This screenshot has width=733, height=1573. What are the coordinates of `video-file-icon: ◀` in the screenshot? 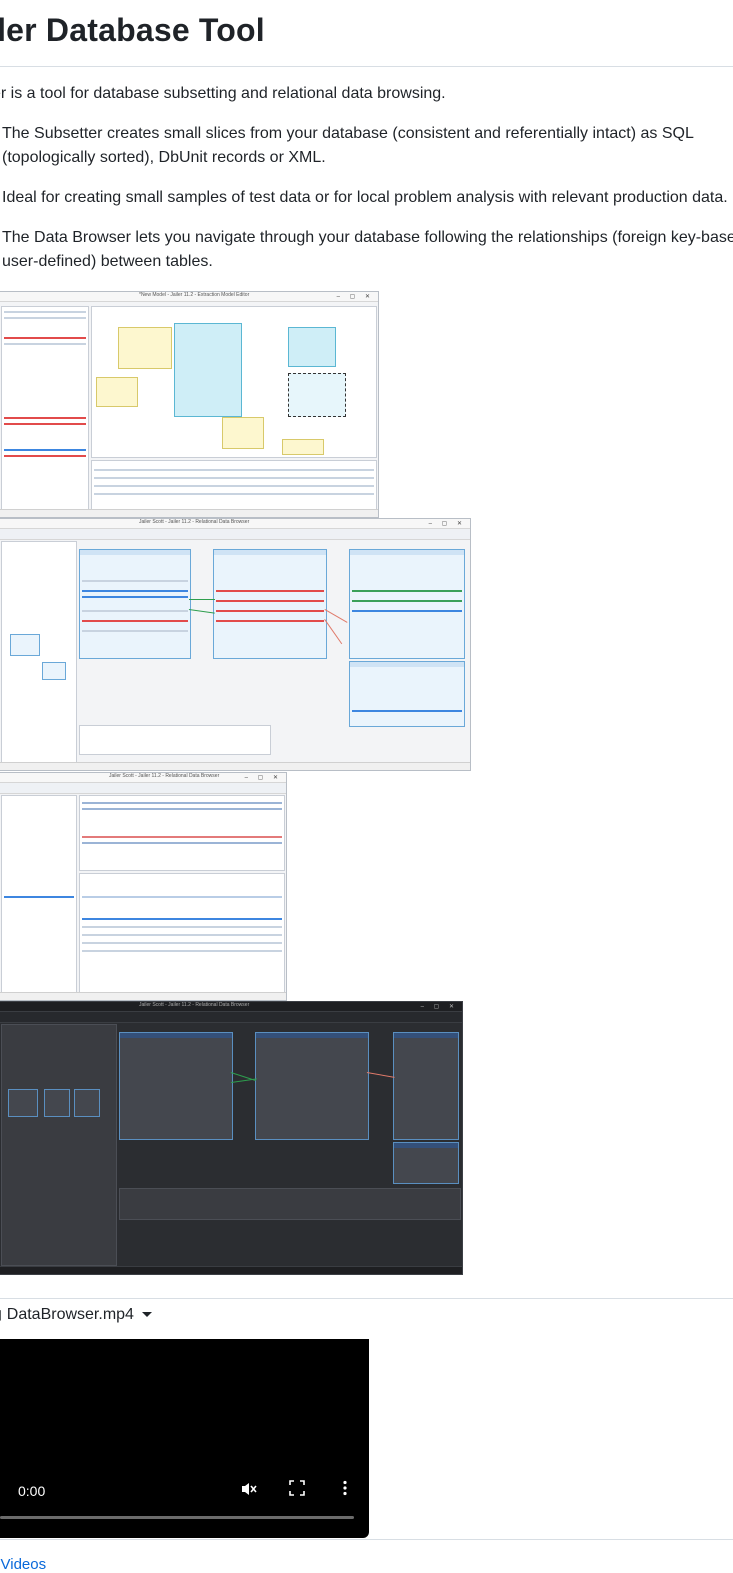 It's located at (0, 1314).